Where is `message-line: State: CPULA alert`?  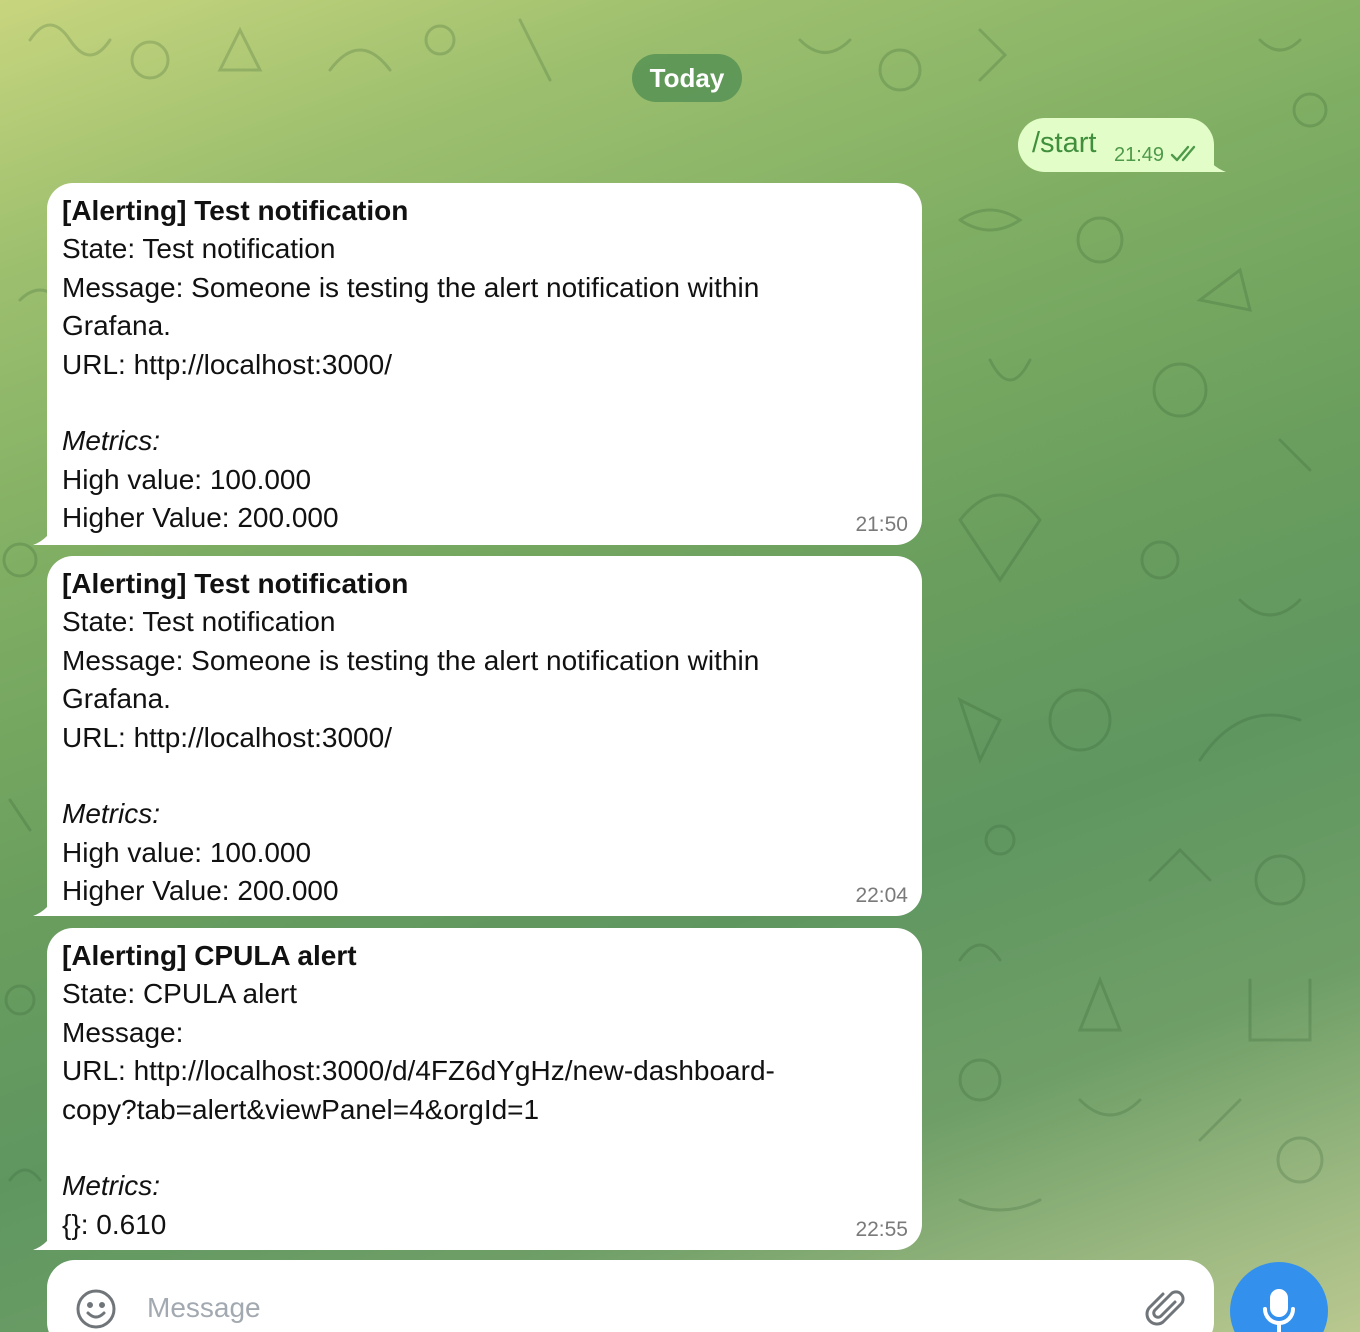 message-line: State: CPULA alert is located at coordinates (180, 994).